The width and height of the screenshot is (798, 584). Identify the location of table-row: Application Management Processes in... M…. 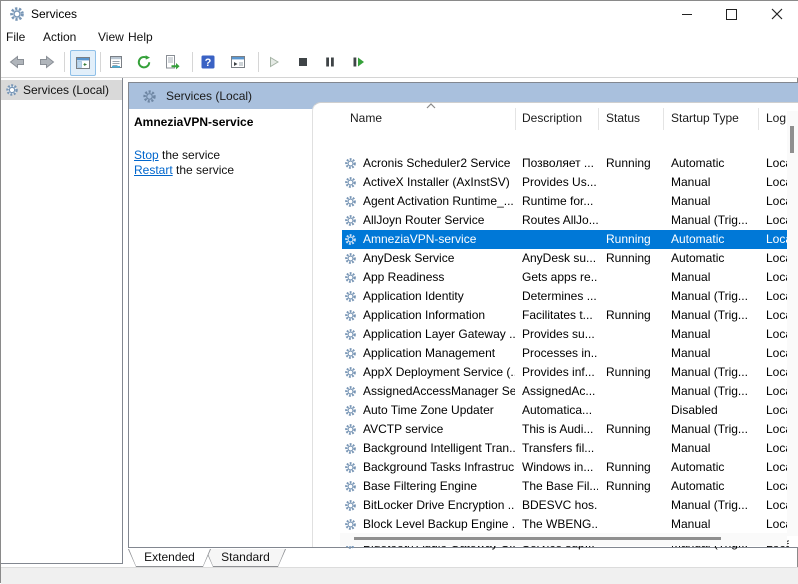
(565, 353).